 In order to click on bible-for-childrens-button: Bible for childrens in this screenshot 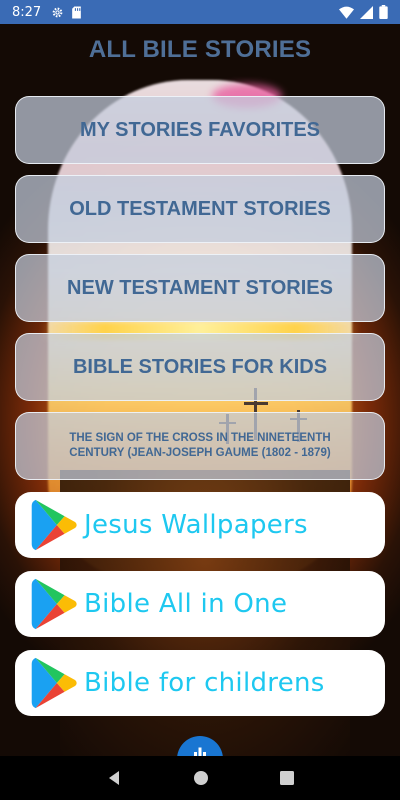, I will do `click(200, 683)`.